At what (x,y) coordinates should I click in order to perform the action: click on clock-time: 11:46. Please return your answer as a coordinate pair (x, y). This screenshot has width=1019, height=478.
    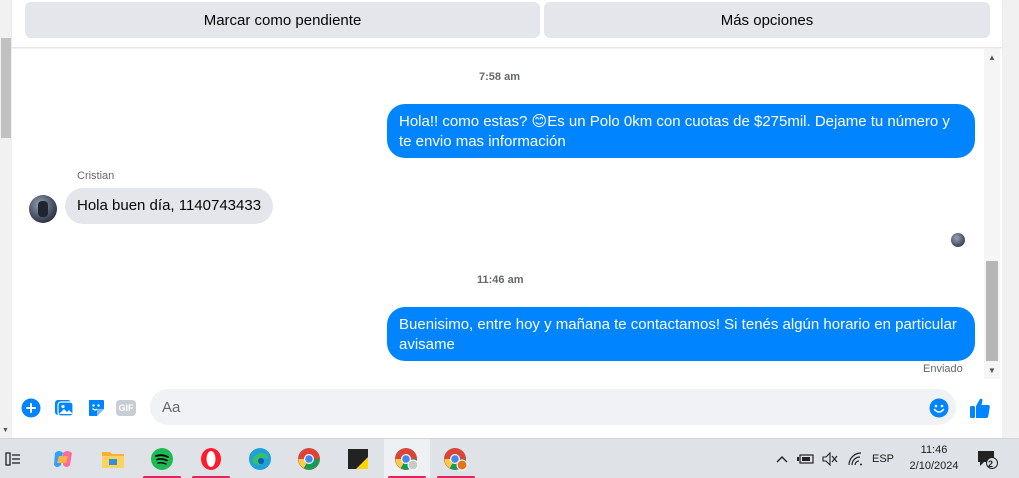
    Looking at the image, I should click on (934, 450).